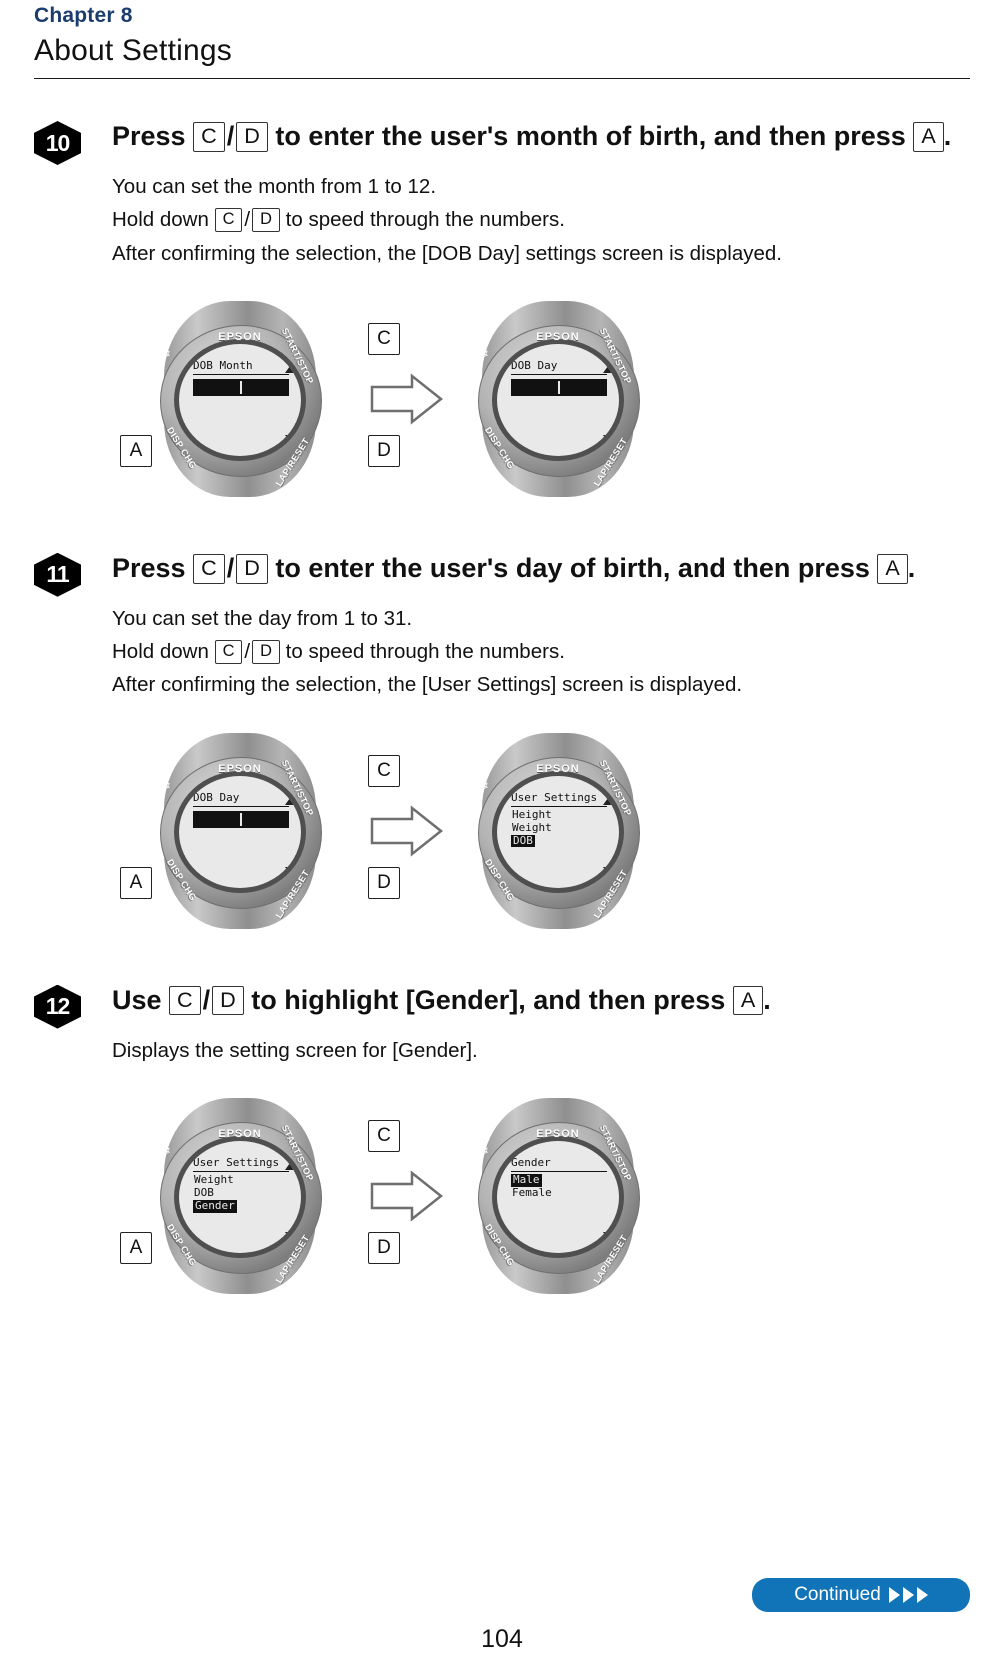 The image size is (1004, 1668). Describe the element at coordinates (908, 1595) in the screenshot. I see `continued-arrows-icon` at that location.